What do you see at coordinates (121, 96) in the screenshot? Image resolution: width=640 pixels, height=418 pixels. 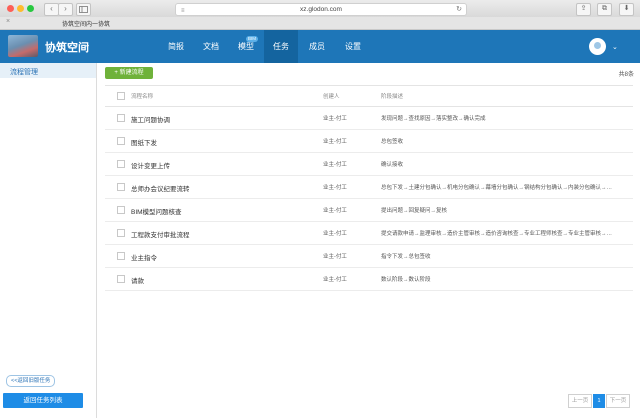 I see `select-all-checkbox` at bounding box center [121, 96].